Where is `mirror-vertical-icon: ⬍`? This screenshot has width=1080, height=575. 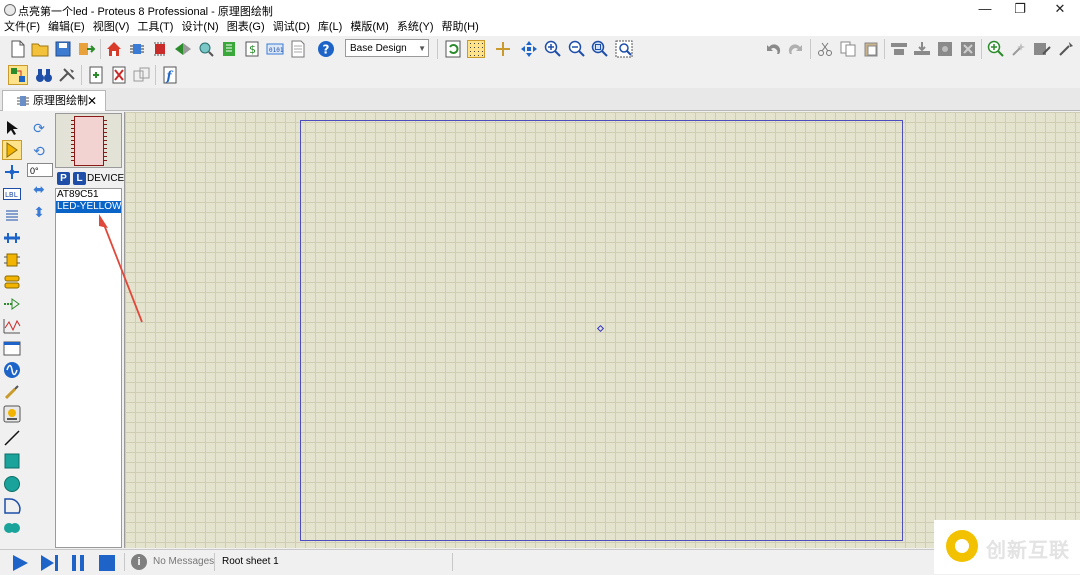 mirror-vertical-icon: ⬍ is located at coordinates (39, 212).